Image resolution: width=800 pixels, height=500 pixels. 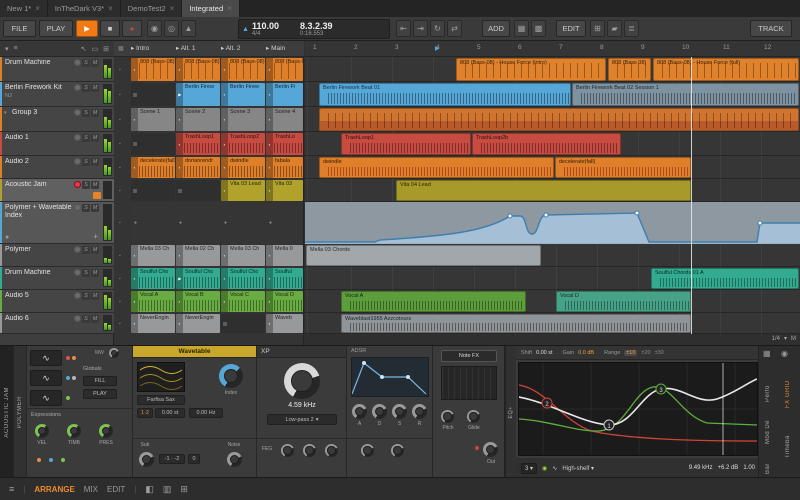 I want to click on sustain-knob, so click(x=399, y=411).